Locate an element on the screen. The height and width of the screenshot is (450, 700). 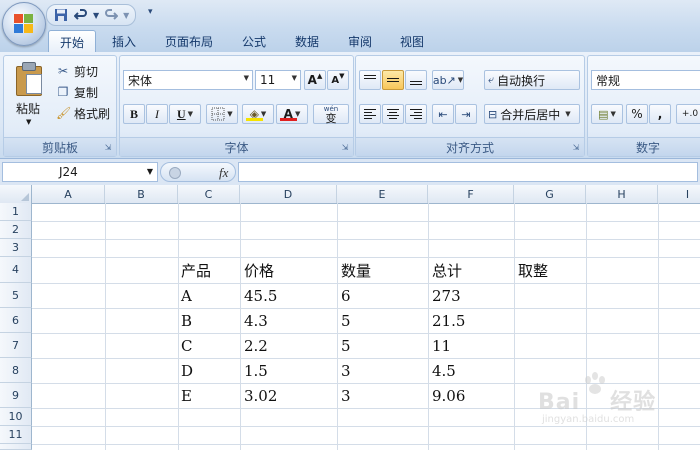
paste-icon is located at coordinates (29, 79).